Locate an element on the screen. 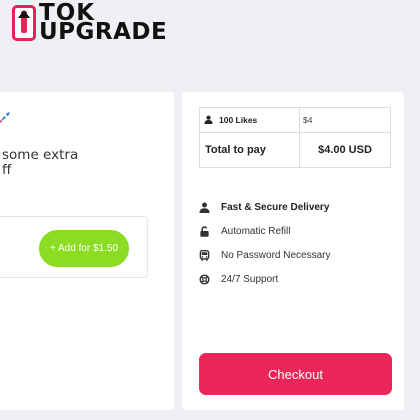 The image size is (420, 420). promo-line-1: some extra is located at coordinates (40, 155).